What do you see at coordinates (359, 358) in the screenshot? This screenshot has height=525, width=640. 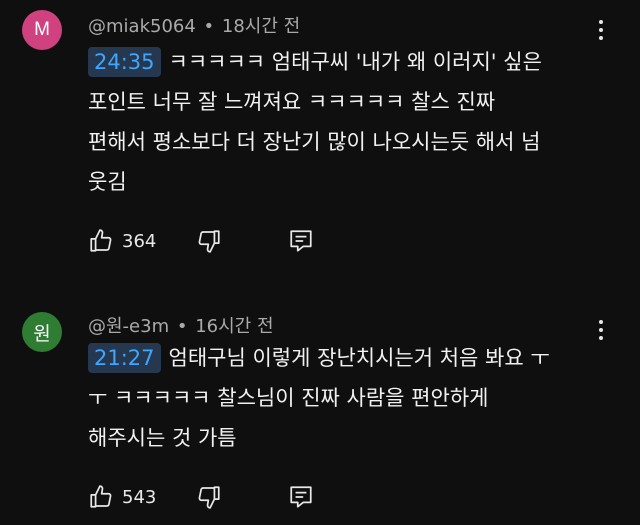 I see `comment-line-text: 엄태구님 이렇게 장난치시는거 처음 봐요 ㅜ` at bounding box center [359, 358].